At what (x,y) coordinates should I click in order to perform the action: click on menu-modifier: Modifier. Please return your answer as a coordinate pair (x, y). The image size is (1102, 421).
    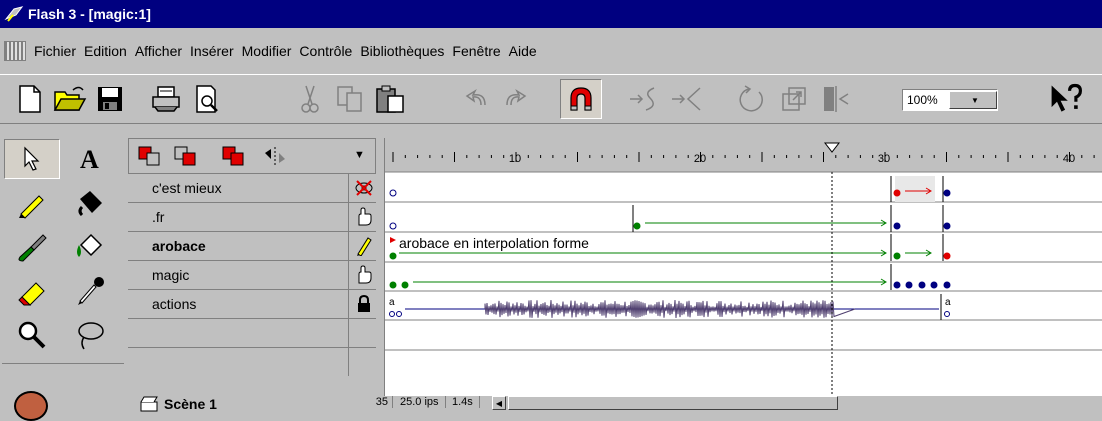
    Looking at the image, I should click on (267, 51).